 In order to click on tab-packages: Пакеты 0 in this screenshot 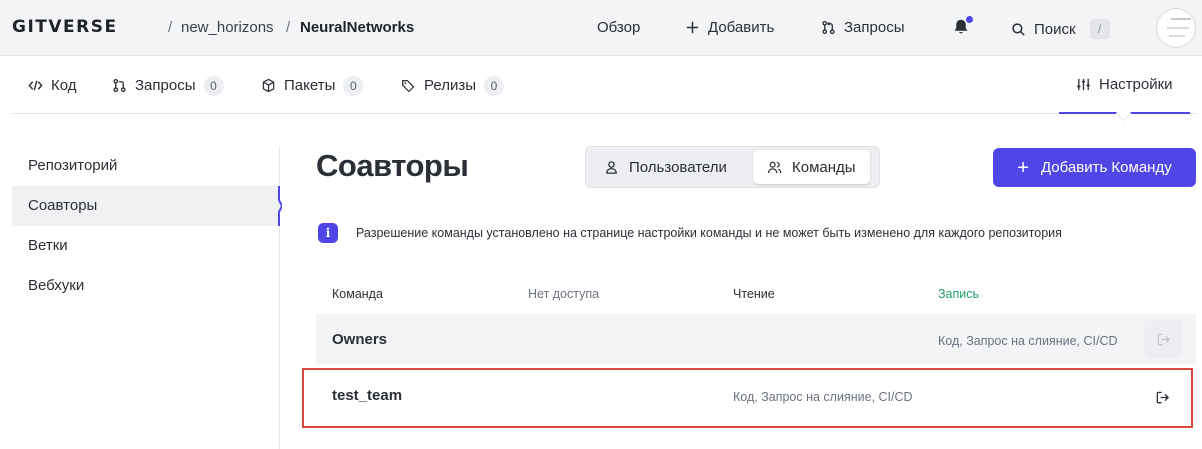, I will do `click(312, 85)`.